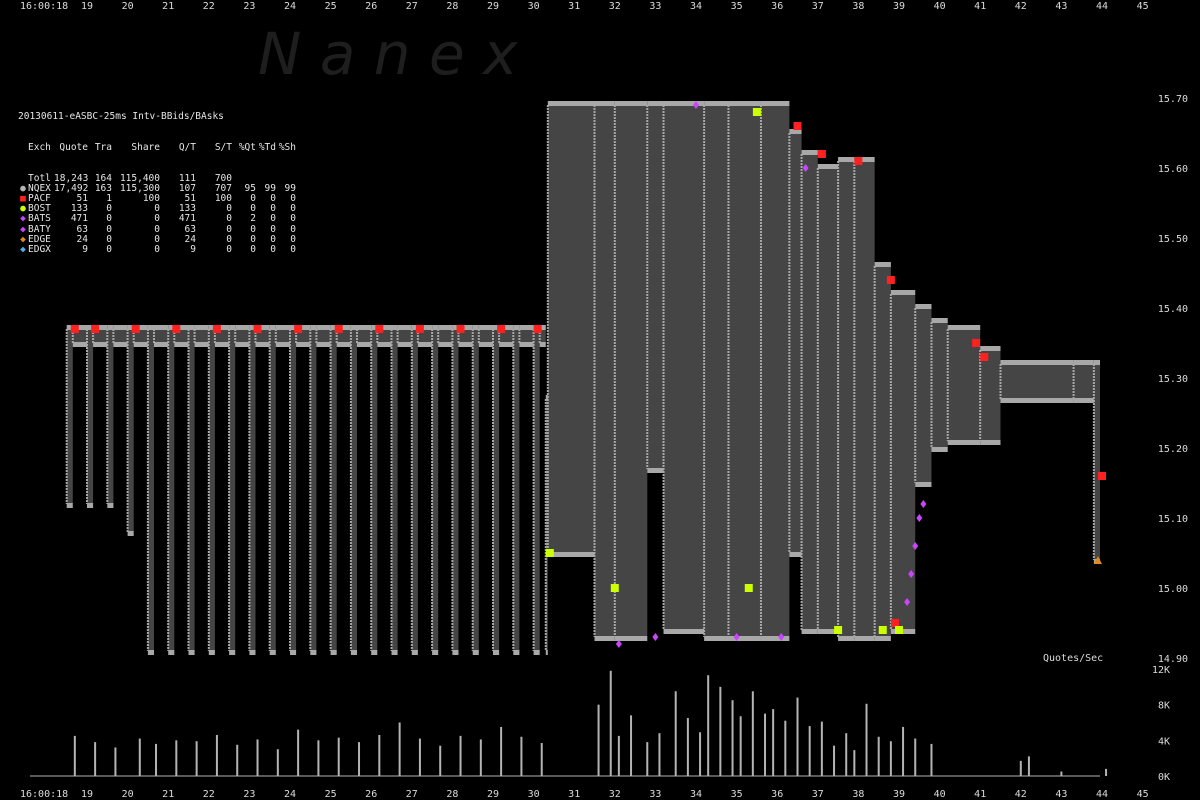 The width and height of the screenshot is (1200, 800). I want to click on legend-column-header: Q/T, so click(187, 147).